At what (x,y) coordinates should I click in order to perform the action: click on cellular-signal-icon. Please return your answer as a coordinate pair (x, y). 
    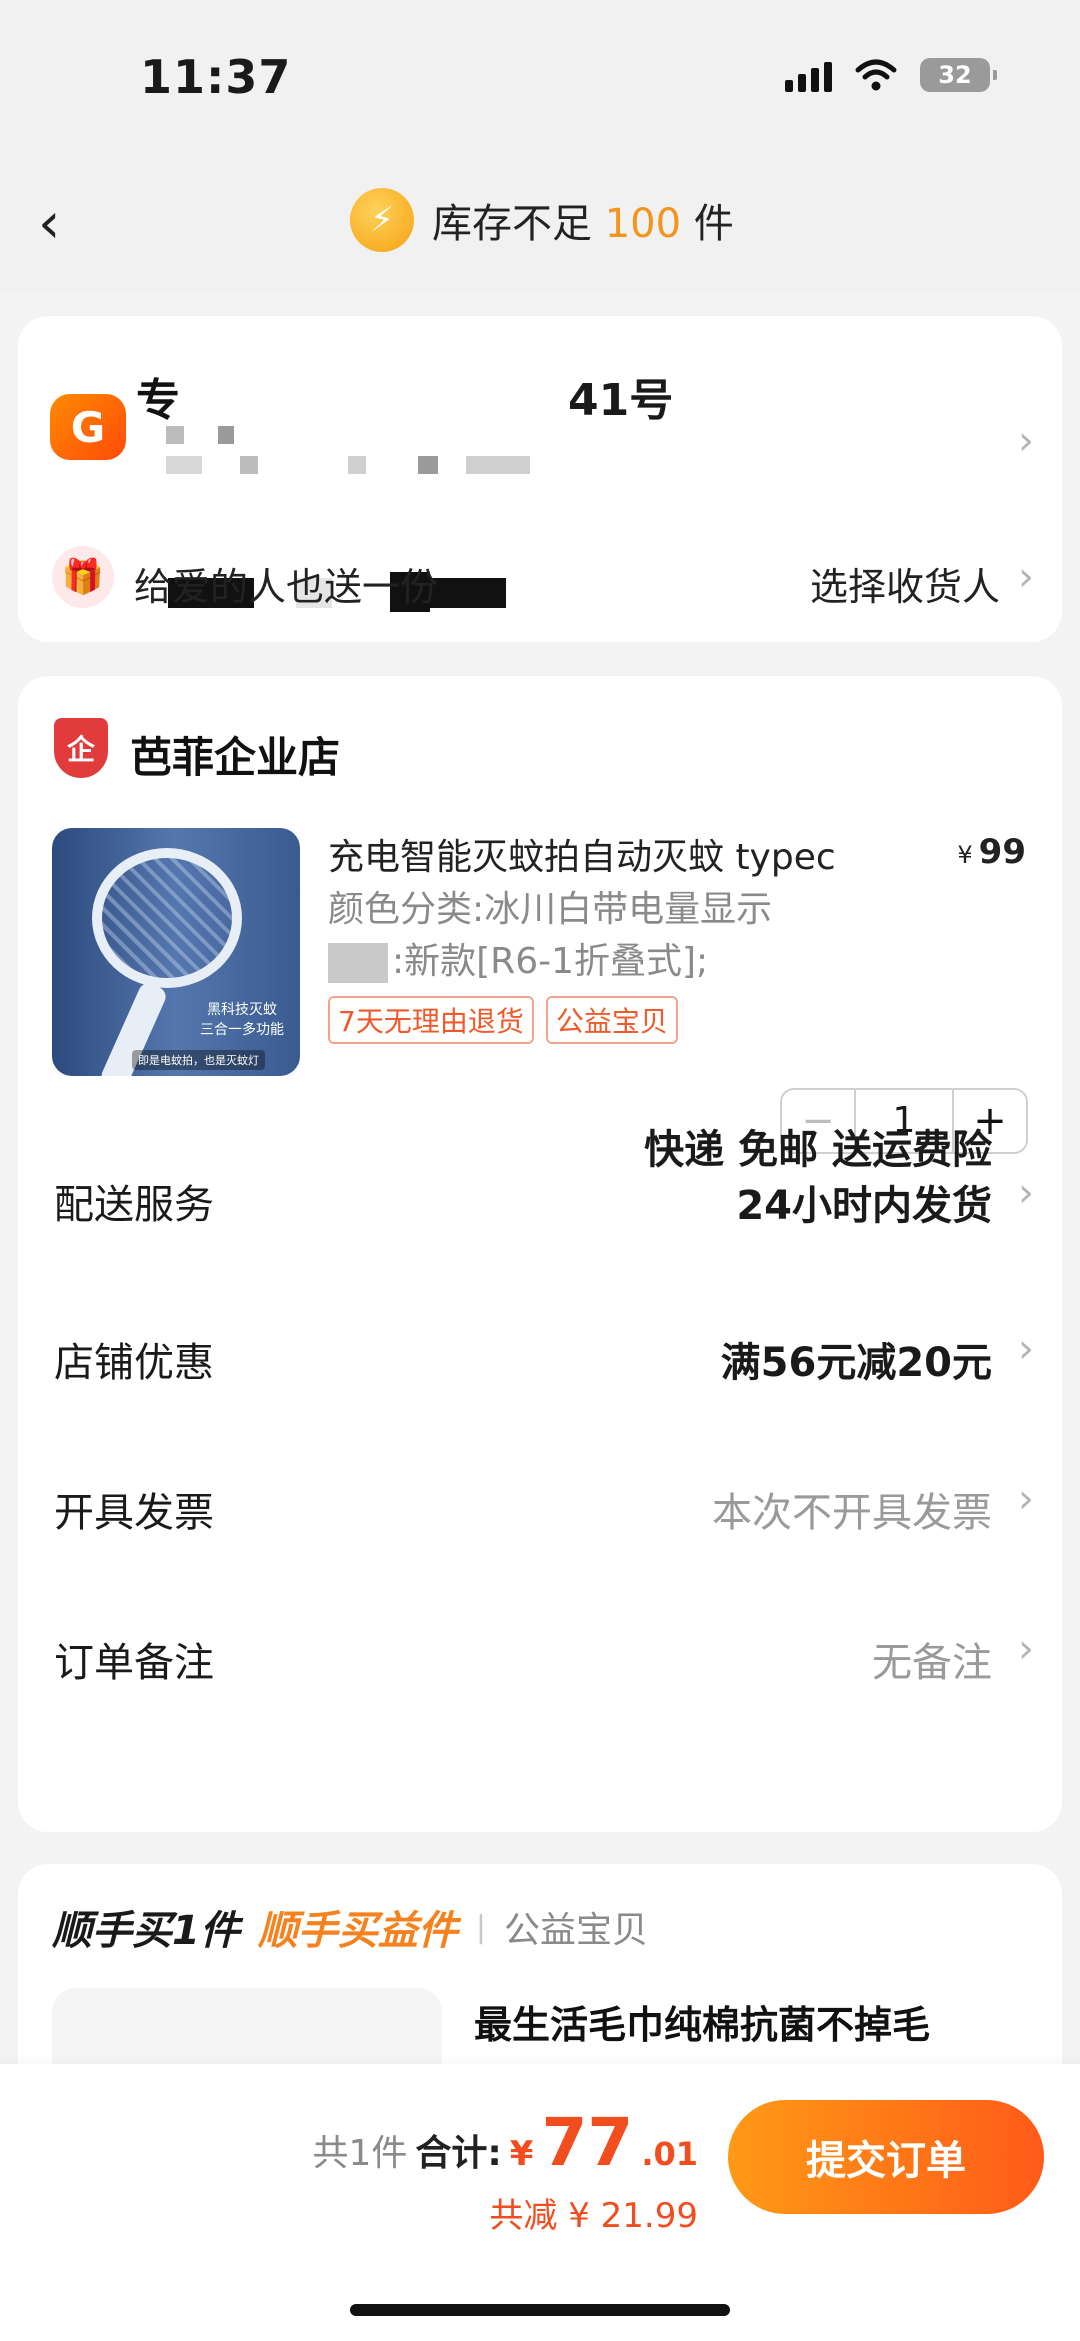
    Looking at the image, I should click on (808, 75).